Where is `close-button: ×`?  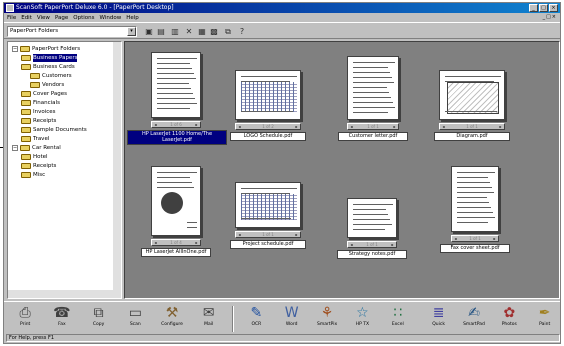
close-button: × is located at coordinates (553, 8).